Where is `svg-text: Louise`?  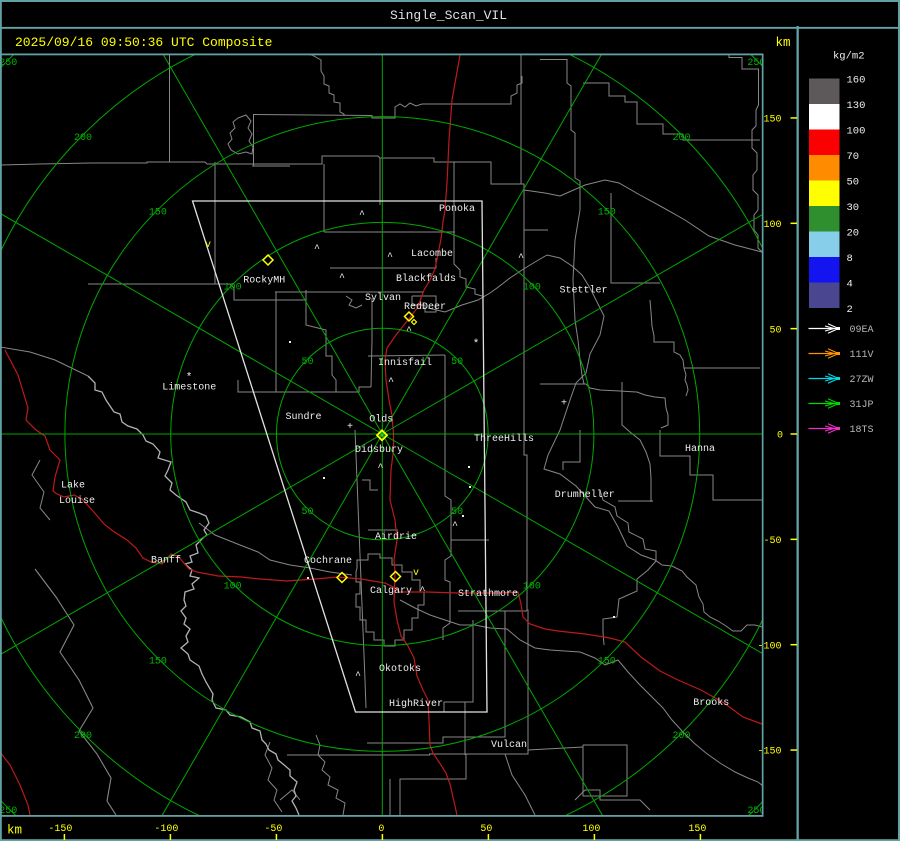 svg-text: Louise is located at coordinates (77, 501).